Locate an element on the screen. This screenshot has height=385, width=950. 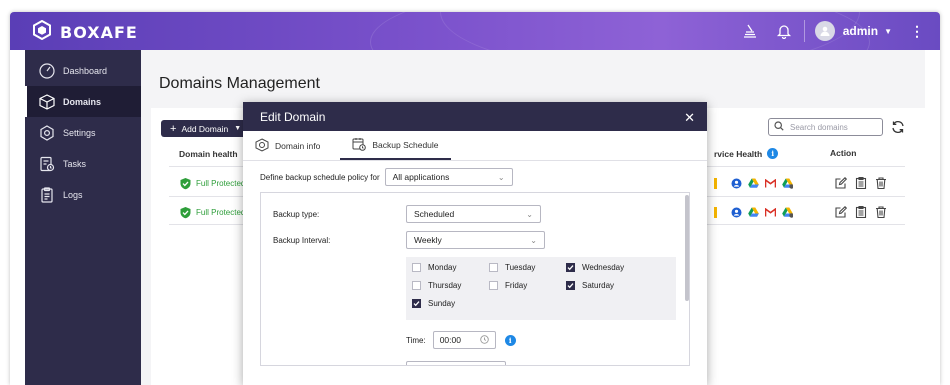
policy-select: All applications ⌄ is located at coordinates (448, 177).